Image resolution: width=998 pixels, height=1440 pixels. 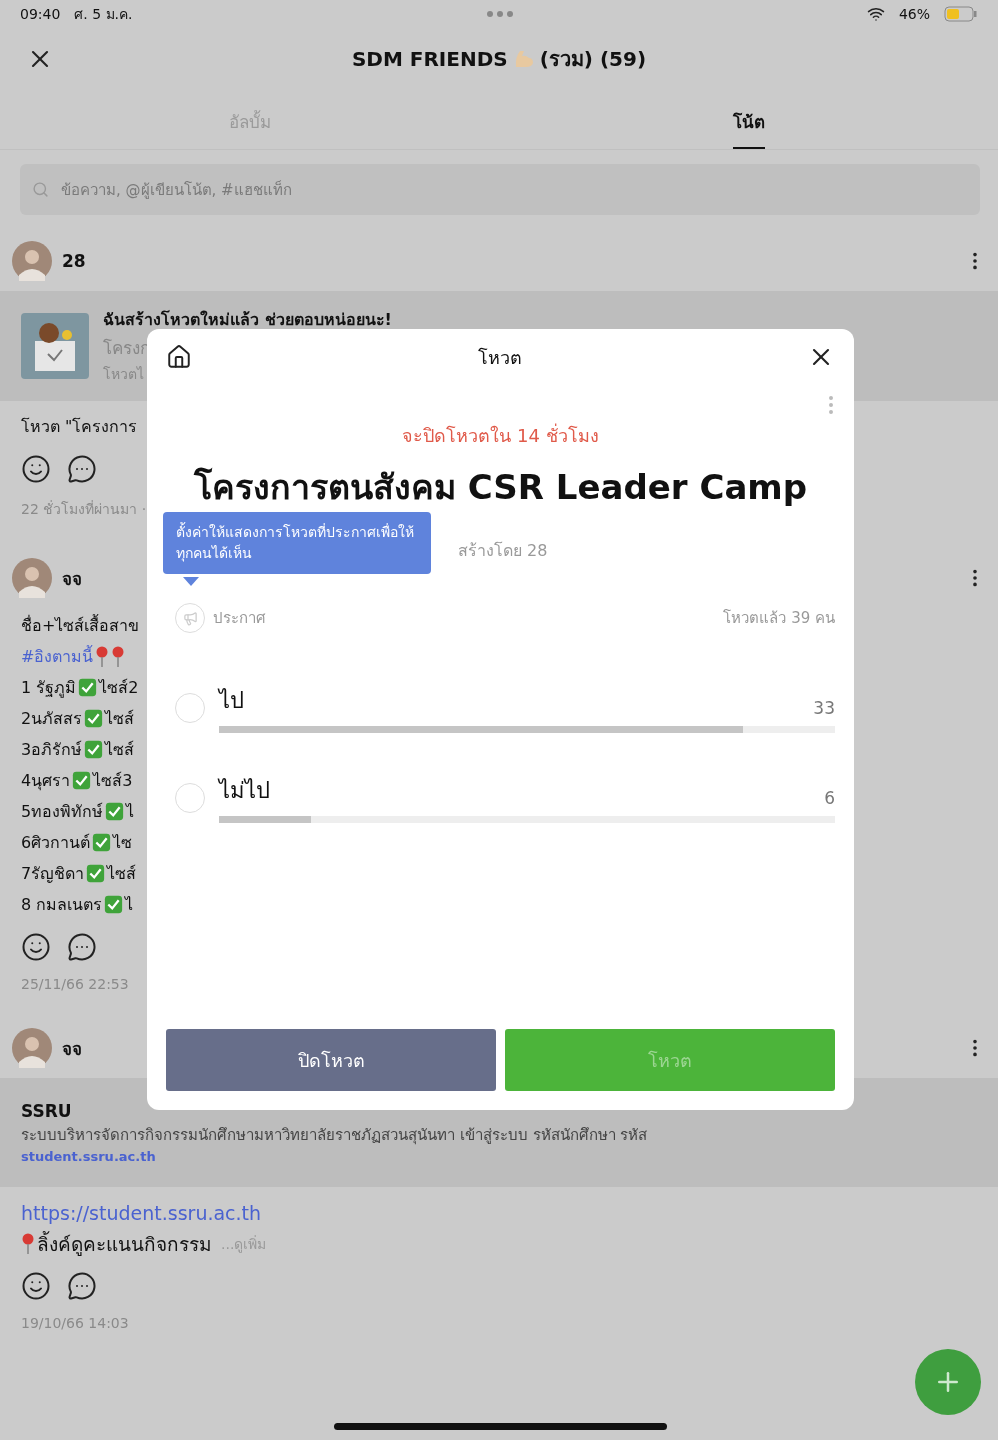 What do you see at coordinates (75, 984) in the screenshot?
I see `post-time: 25/11/66 22:53` at bounding box center [75, 984].